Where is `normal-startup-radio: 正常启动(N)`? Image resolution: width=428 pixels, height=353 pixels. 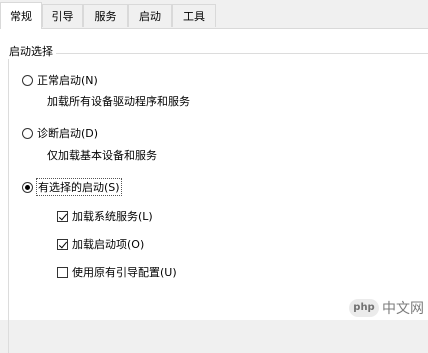 normal-startup-radio: 正常启动(N) is located at coordinates (60, 80).